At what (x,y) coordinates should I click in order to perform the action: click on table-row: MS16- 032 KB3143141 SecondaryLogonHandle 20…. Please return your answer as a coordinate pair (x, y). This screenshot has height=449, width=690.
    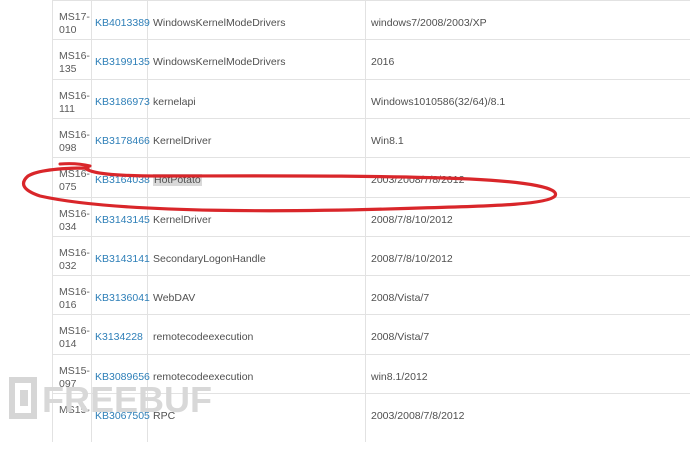
    Looking at the image, I should click on (371, 255).